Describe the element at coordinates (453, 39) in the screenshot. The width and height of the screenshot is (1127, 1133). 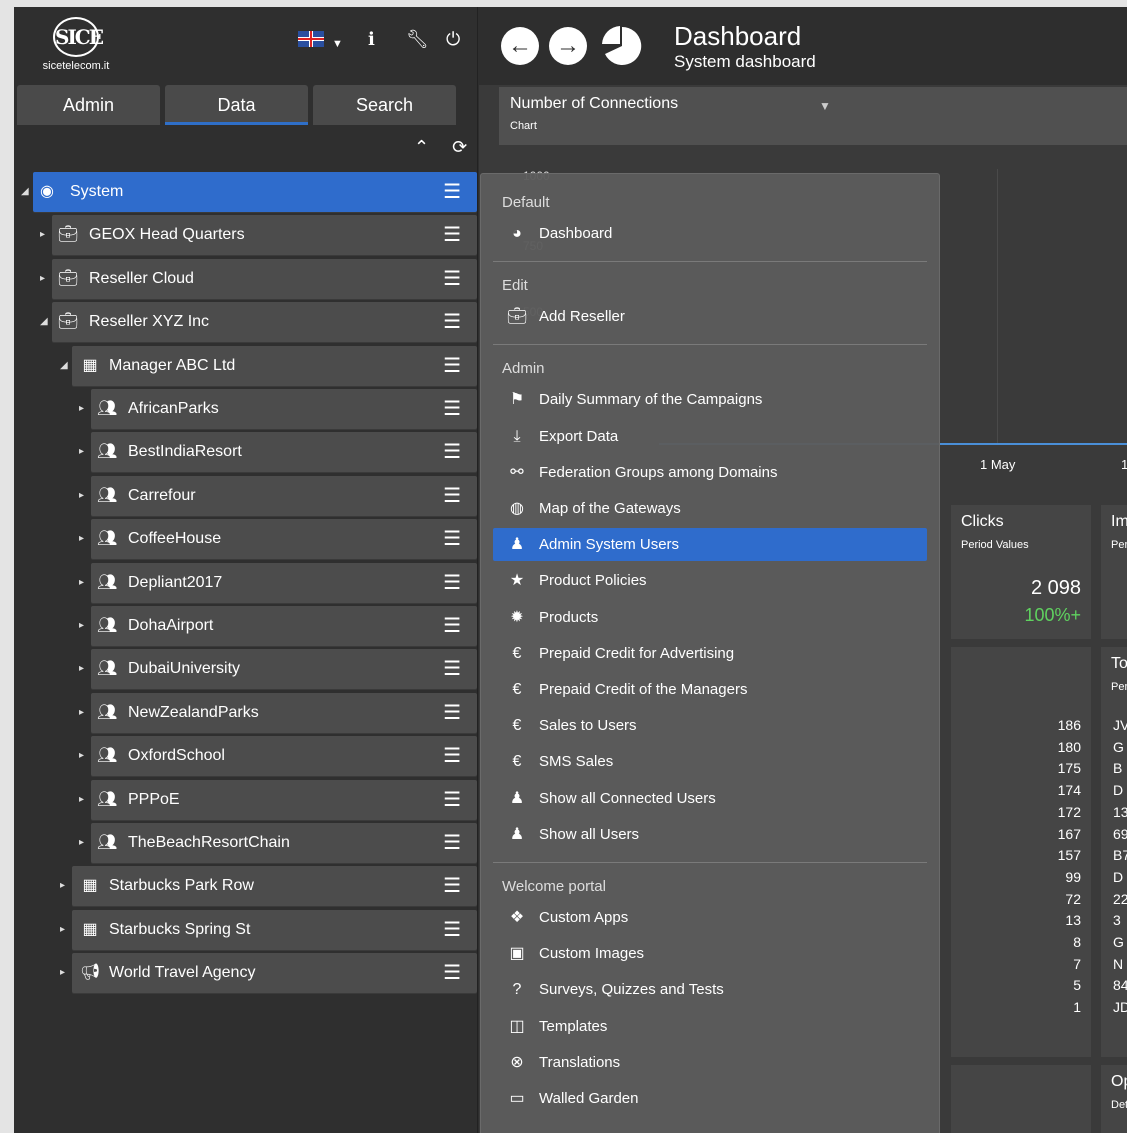
I see `power-icon: ⏻` at that location.